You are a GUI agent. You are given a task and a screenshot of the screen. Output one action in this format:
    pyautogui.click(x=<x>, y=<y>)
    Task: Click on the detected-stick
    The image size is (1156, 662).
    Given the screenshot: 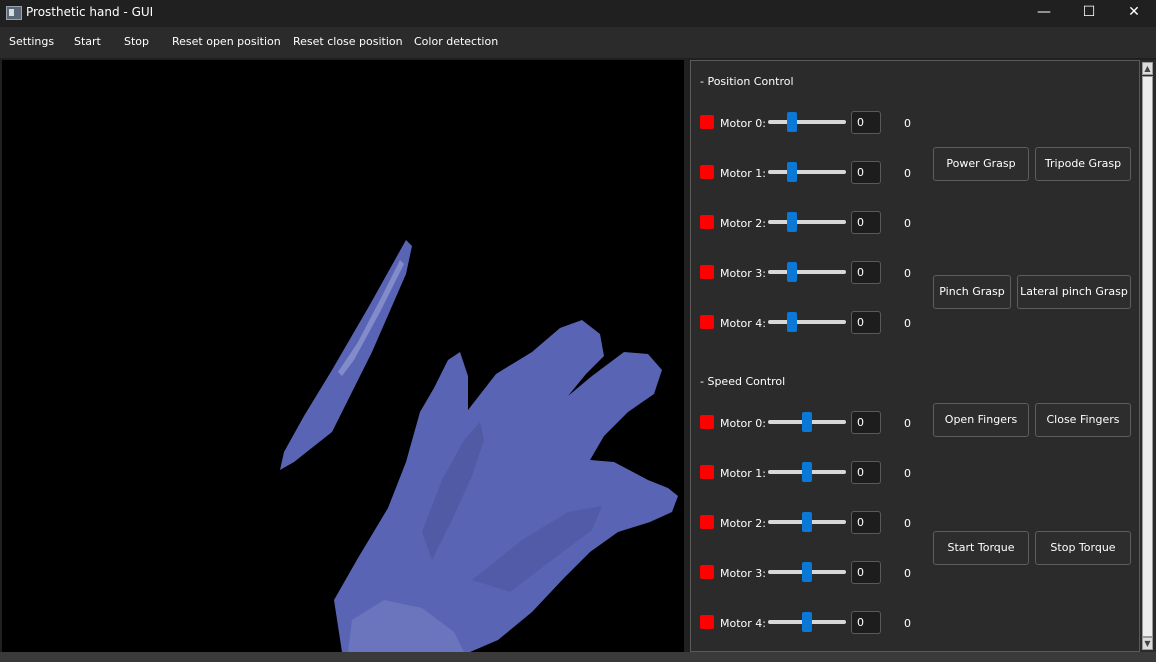 What is the action you would take?
    pyautogui.click(x=346, y=355)
    